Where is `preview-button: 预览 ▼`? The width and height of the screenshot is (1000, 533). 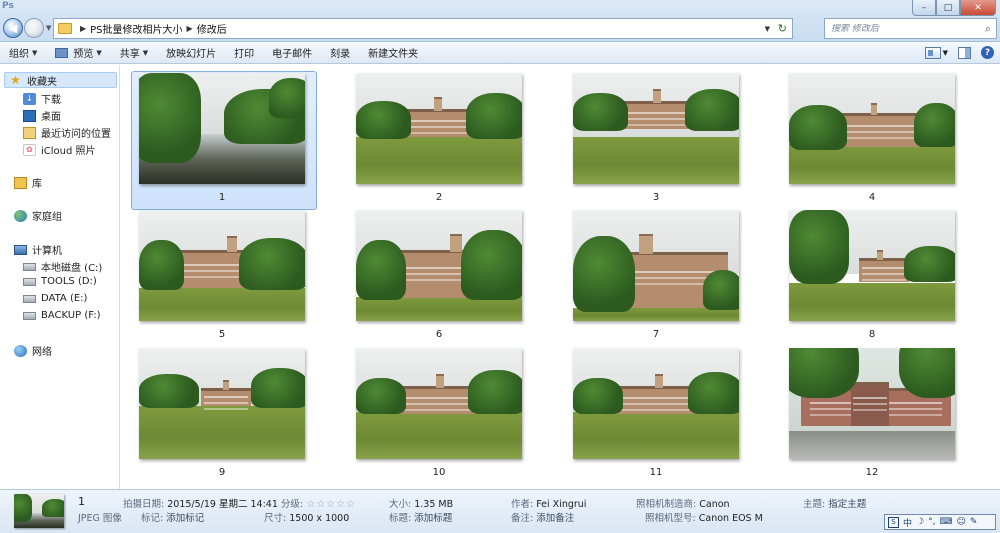
preview-button: 预览 ▼ is located at coordinates (78, 53).